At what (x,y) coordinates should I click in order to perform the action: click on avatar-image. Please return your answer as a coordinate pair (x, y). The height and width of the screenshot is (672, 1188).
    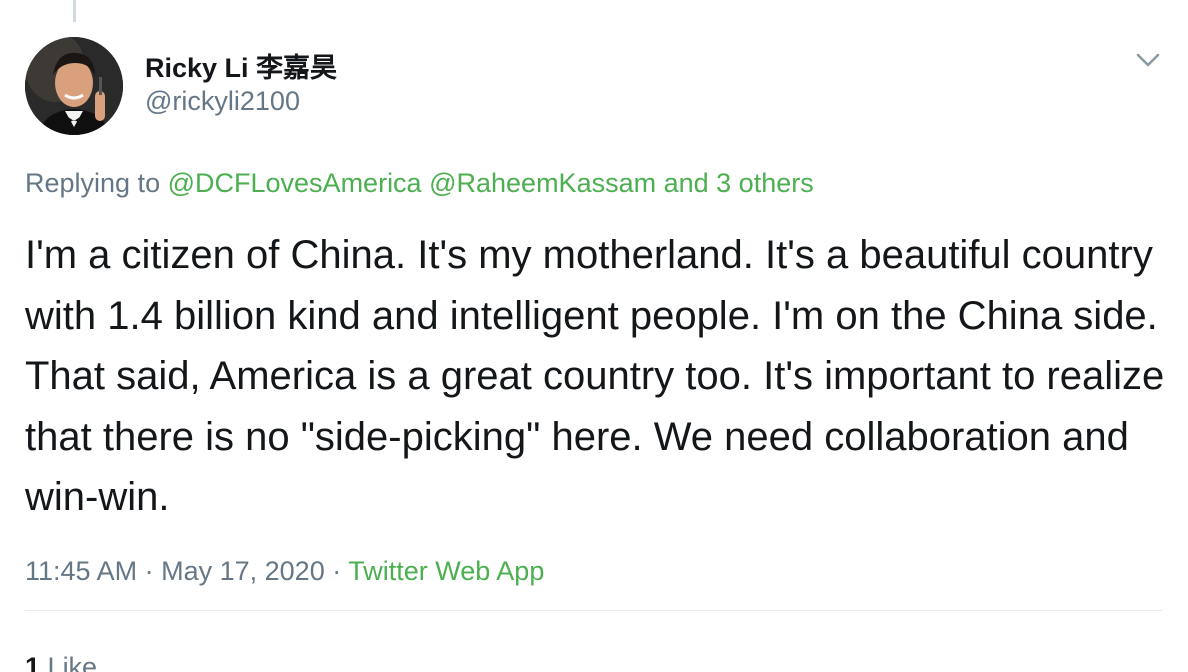
    Looking at the image, I should click on (74, 86).